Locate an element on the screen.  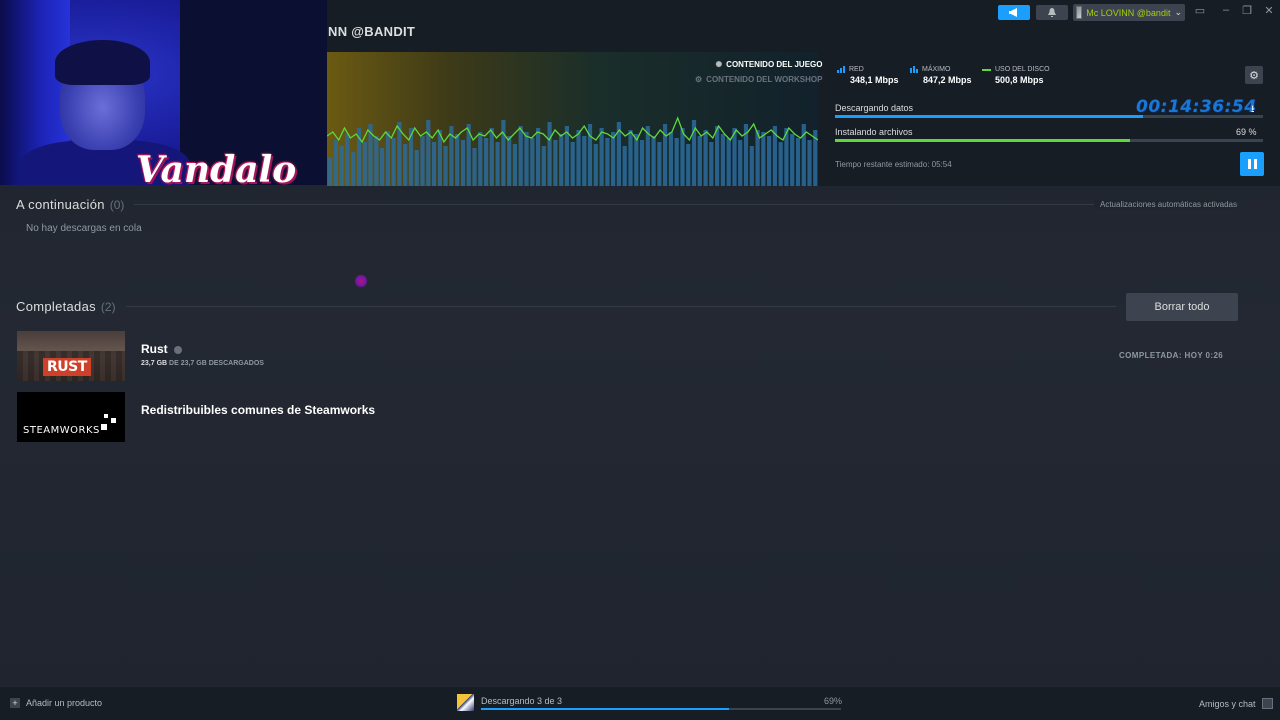
megaphone-icon is located at coordinates (1013, 12).